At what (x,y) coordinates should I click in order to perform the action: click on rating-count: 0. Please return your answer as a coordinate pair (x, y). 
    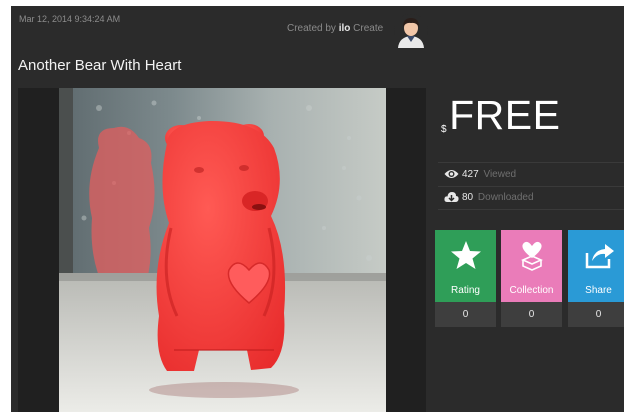
    Looking at the image, I should click on (465, 314).